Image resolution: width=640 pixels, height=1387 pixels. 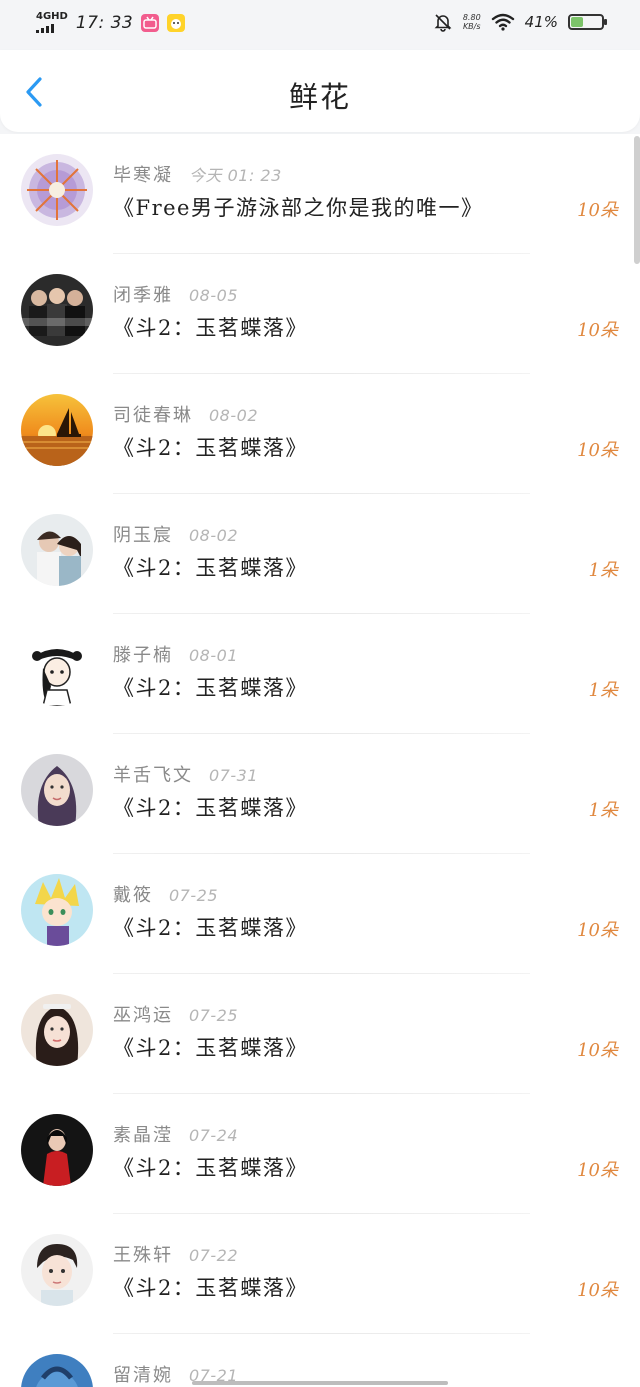 I want to click on sender-name: 毕寒凝 今天 01: 23, so click(x=197, y=175).